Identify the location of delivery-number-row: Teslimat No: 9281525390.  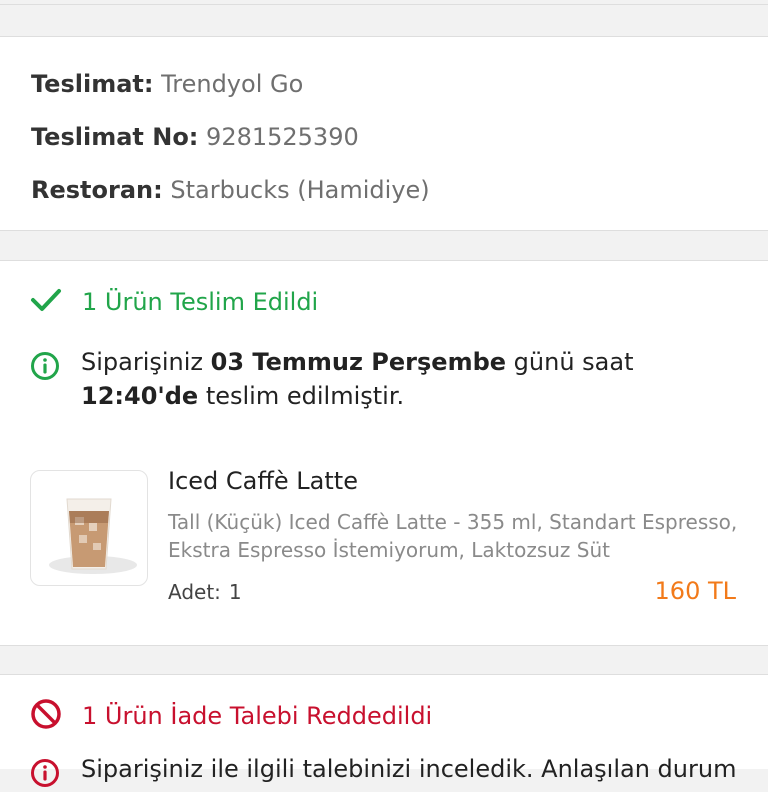
(195, 137).